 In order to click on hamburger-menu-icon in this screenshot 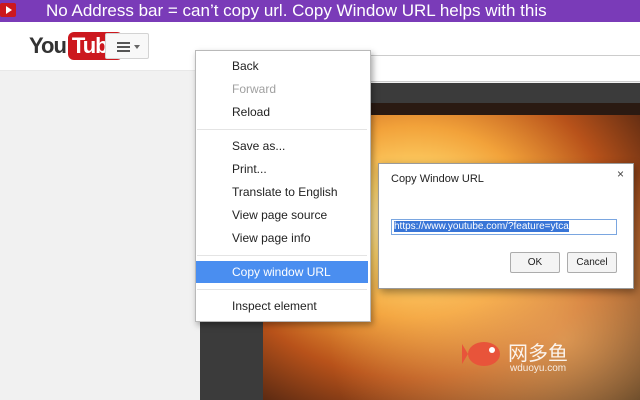, I will do `click(123, 47)`.